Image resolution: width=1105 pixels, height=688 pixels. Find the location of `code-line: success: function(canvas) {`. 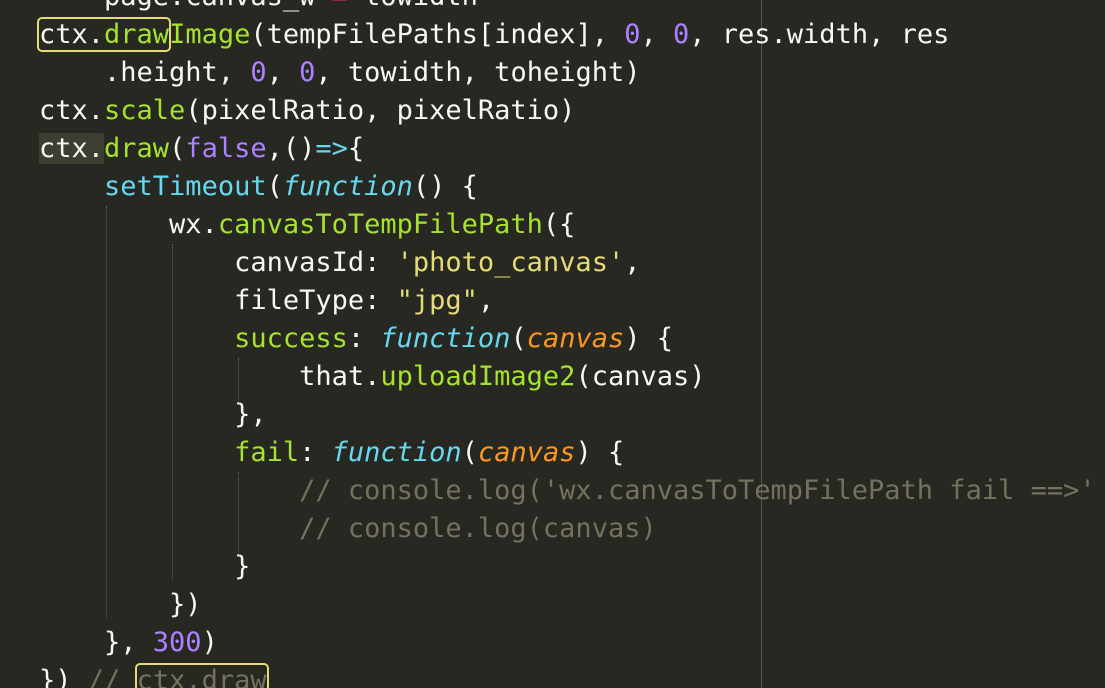

code-line: success: function(canvas) { is located at coordinates (552, 339).